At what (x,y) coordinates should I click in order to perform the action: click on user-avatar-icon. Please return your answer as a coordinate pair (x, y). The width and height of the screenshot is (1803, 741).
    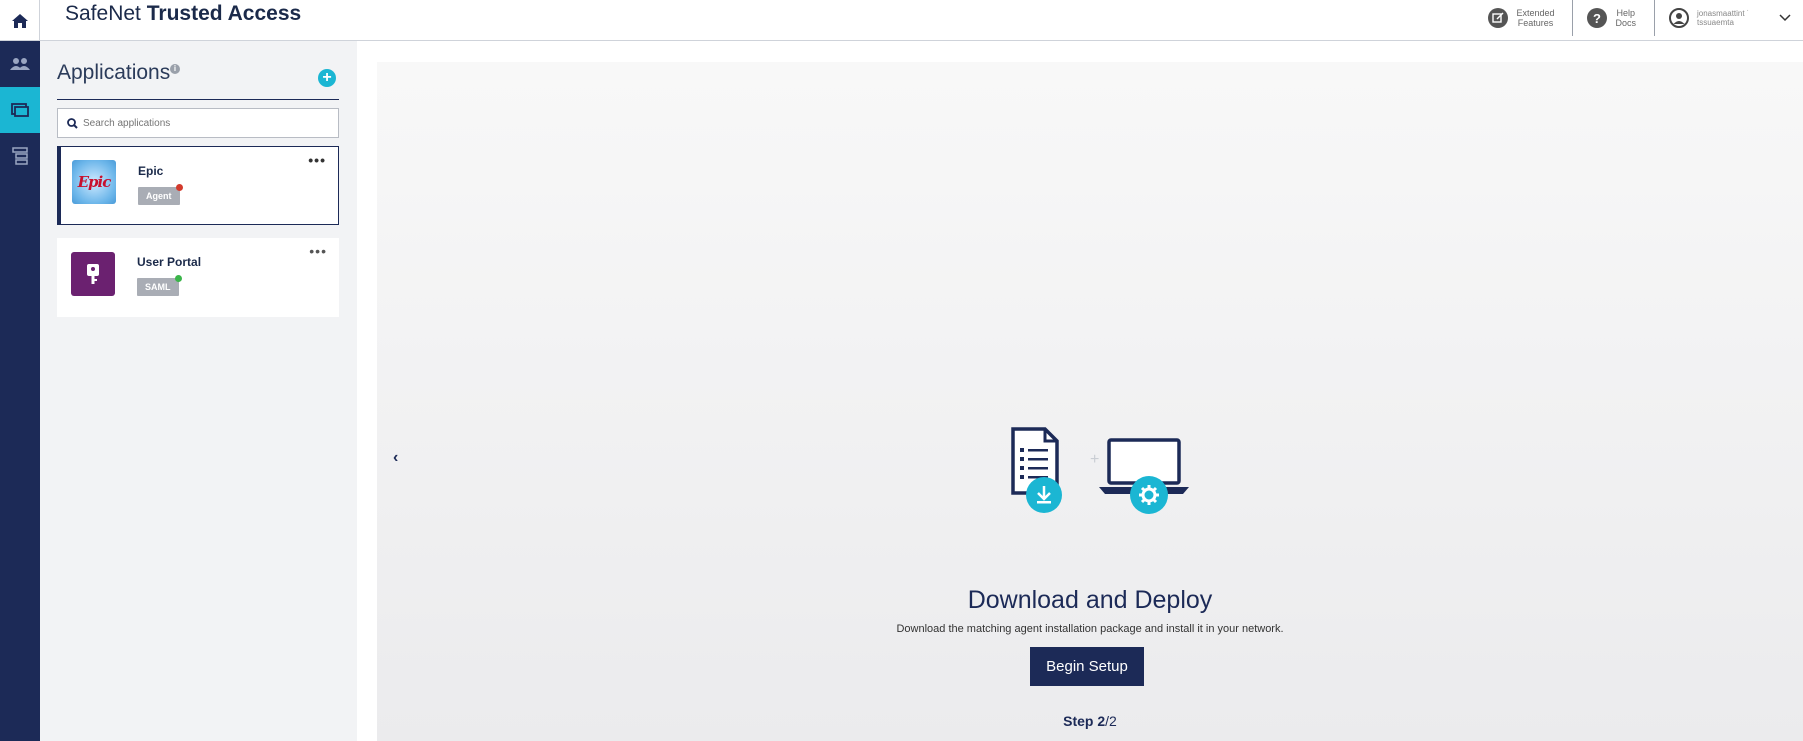
    Looking at the image, I should click on (1679, 18).